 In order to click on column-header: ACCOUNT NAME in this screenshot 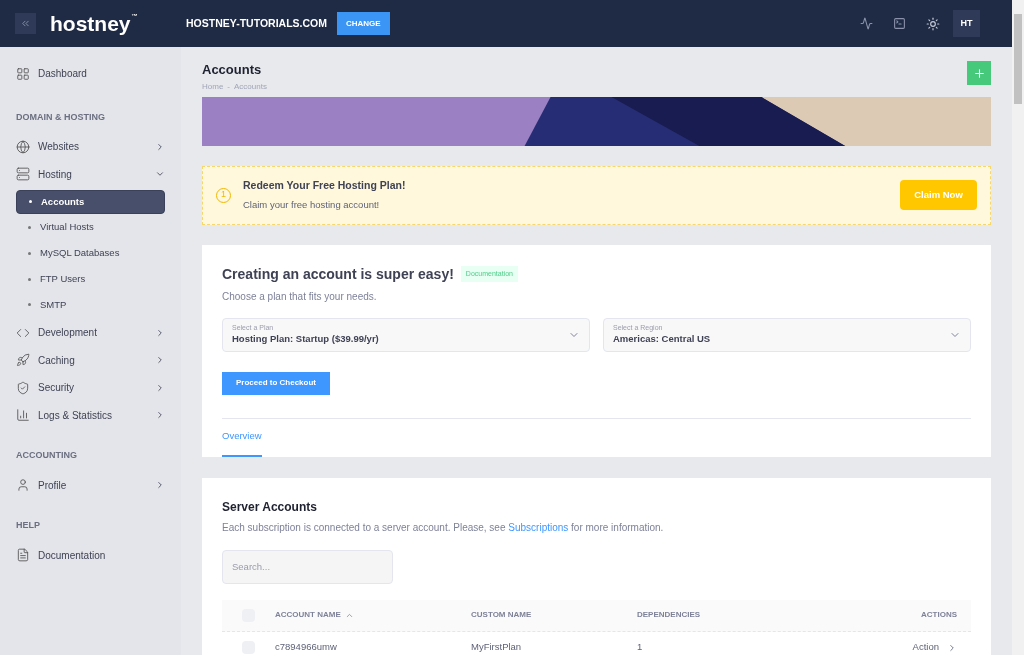, I will do `click(373, 615)`.